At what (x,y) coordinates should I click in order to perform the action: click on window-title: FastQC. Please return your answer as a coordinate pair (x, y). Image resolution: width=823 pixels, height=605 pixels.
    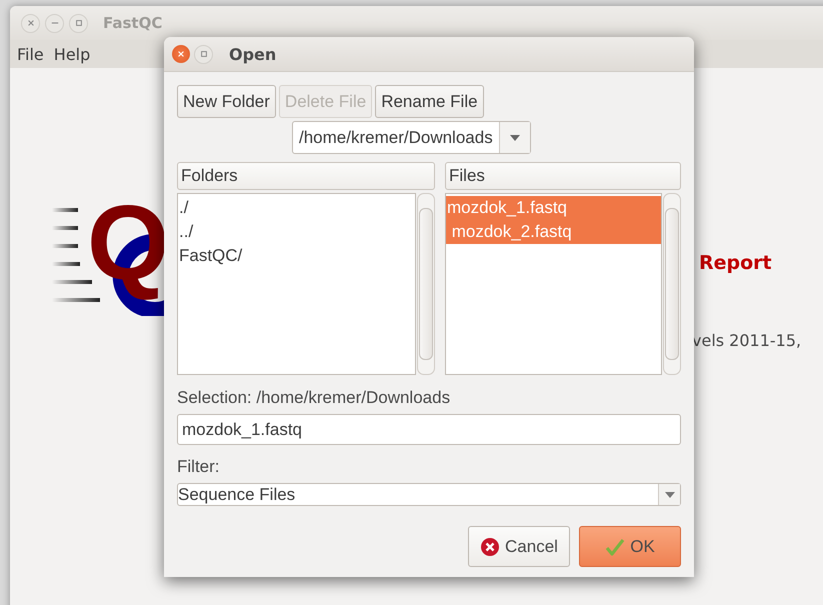
    Looking at the image, I should click on (132, 23).